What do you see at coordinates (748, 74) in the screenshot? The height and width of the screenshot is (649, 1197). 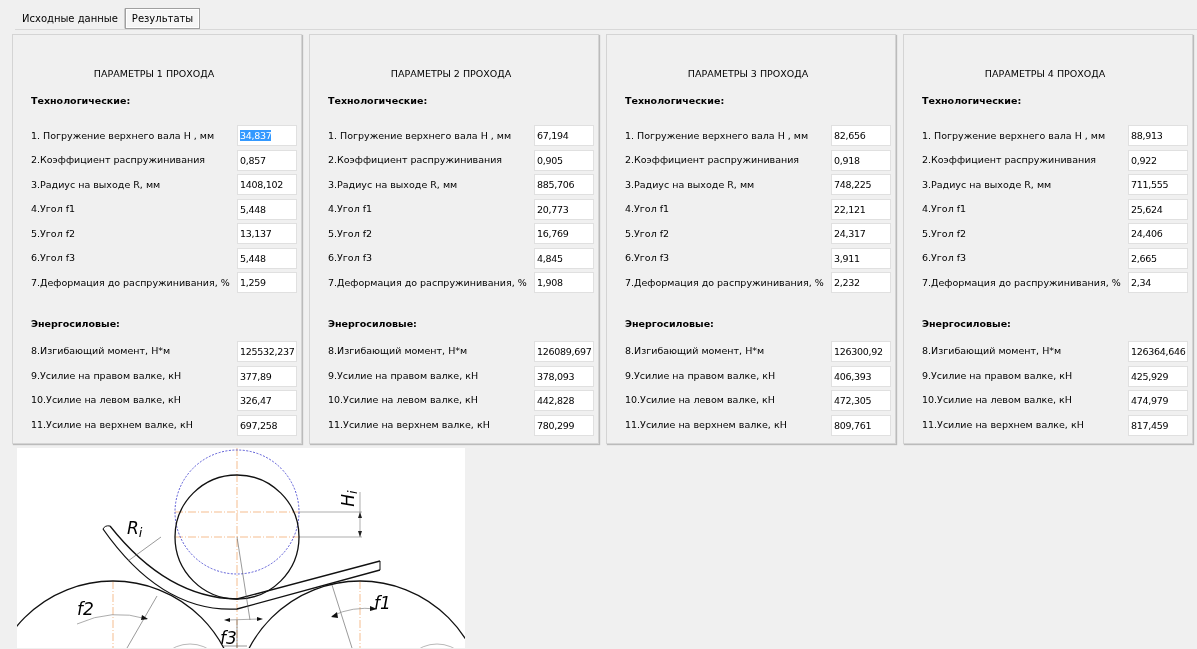 I see `panel-title: ПАРАМЕТРЫ 3 ПРОХОДА` at bounding box center [748, 74].